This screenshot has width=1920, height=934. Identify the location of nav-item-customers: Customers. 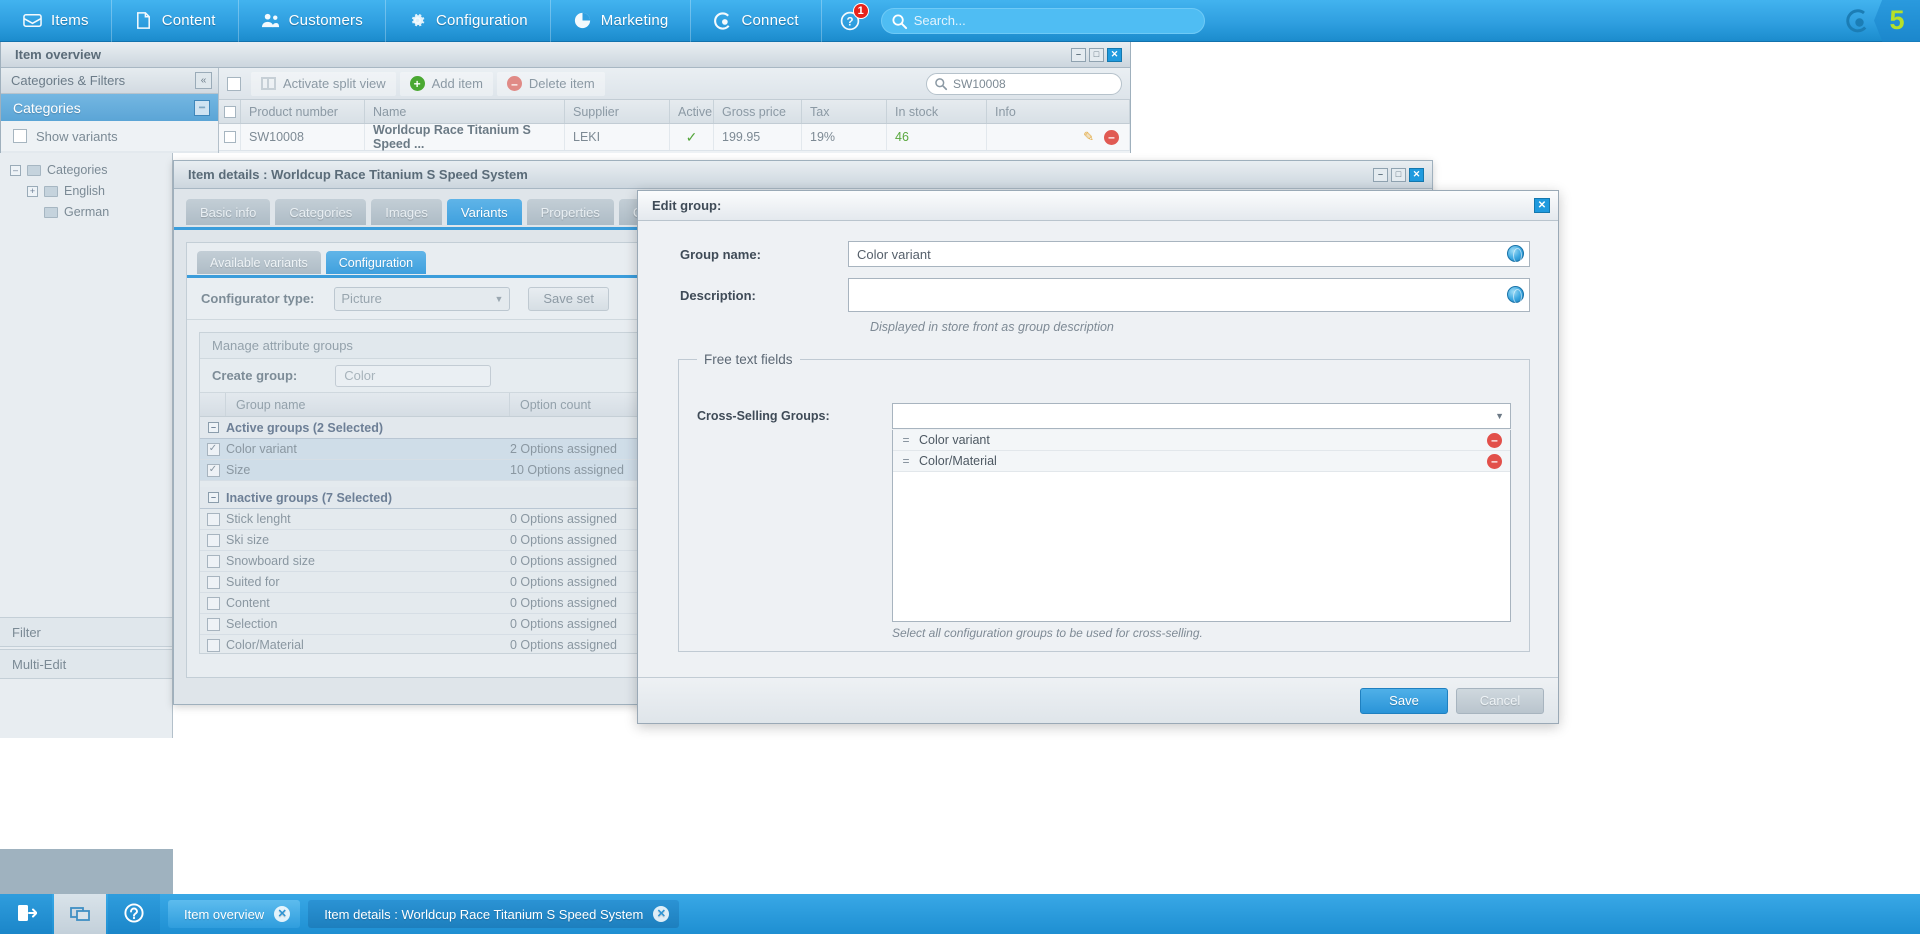
(312, 21).